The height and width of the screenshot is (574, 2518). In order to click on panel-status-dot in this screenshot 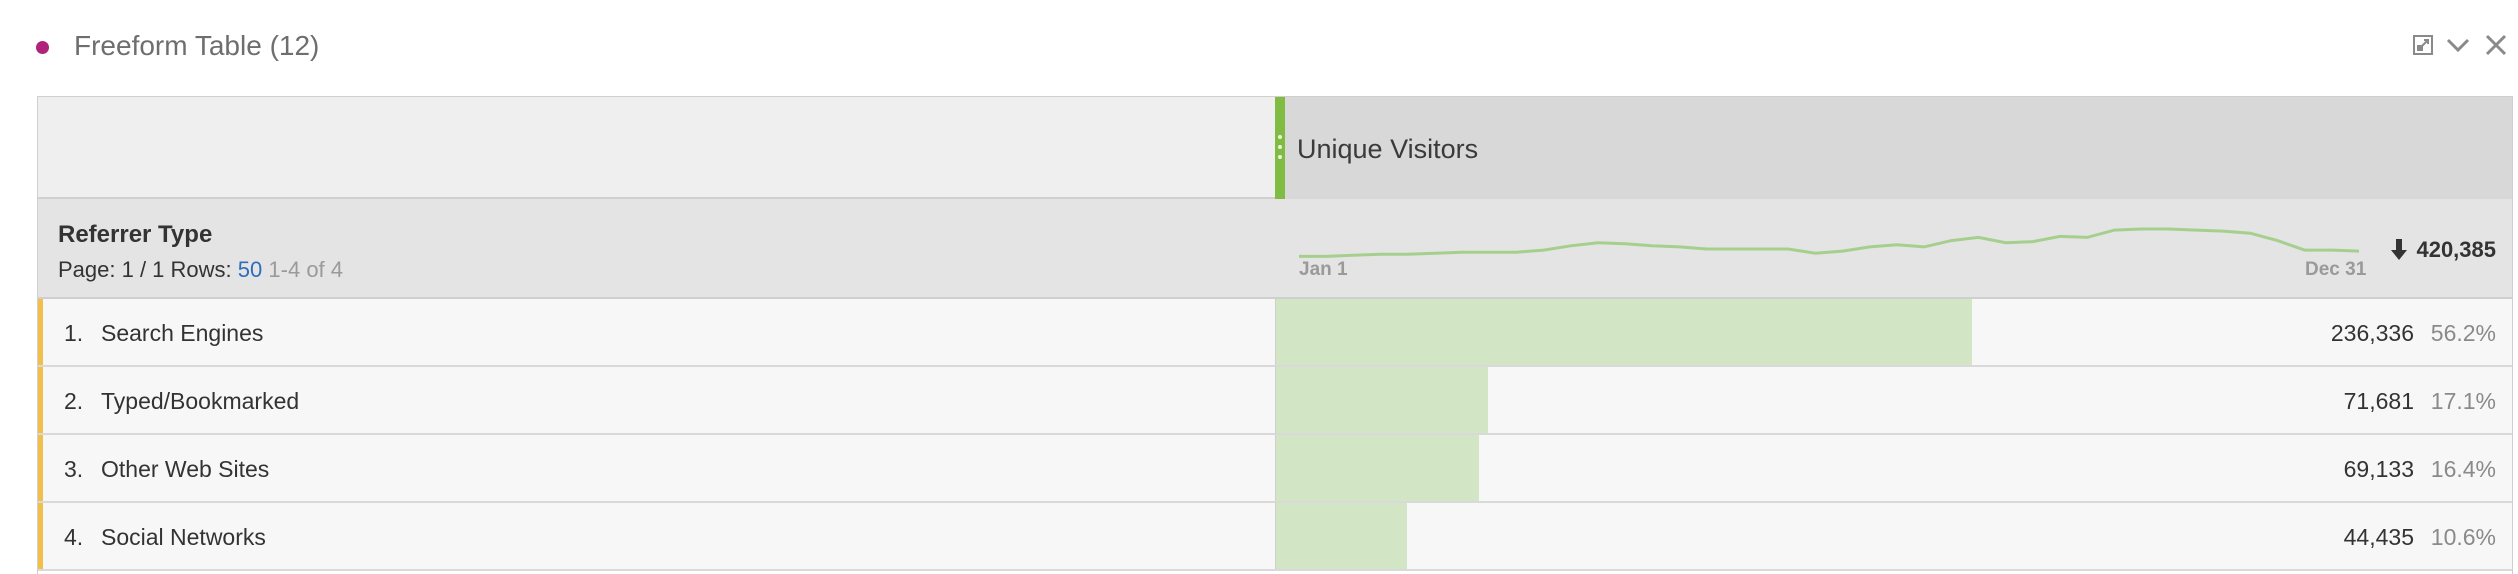, I will do `click(42, 47)`.